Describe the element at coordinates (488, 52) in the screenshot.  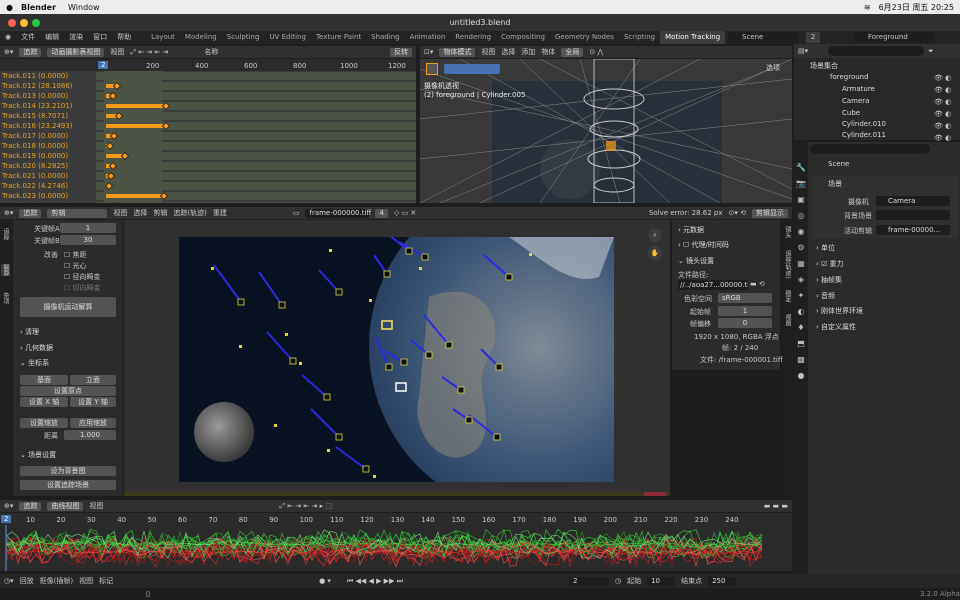
I see `viewport-view-menu: 视图` at that location.